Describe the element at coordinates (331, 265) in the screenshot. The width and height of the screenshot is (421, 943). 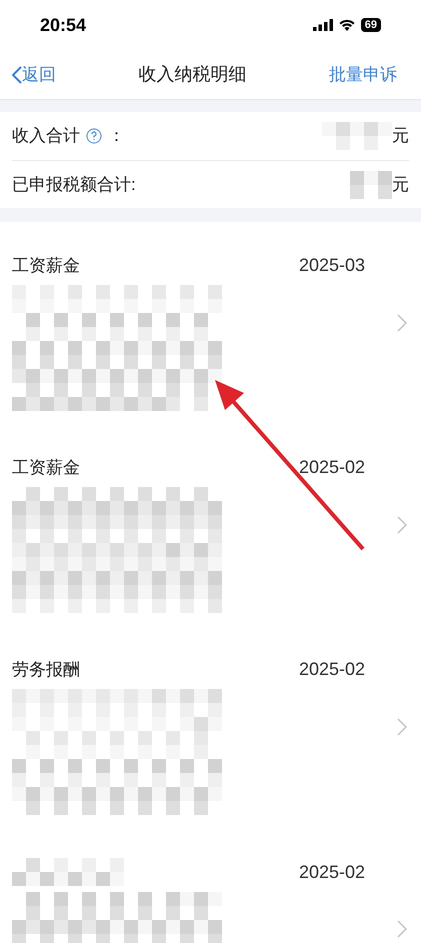
I see `record-date: 2025-03` at that location.